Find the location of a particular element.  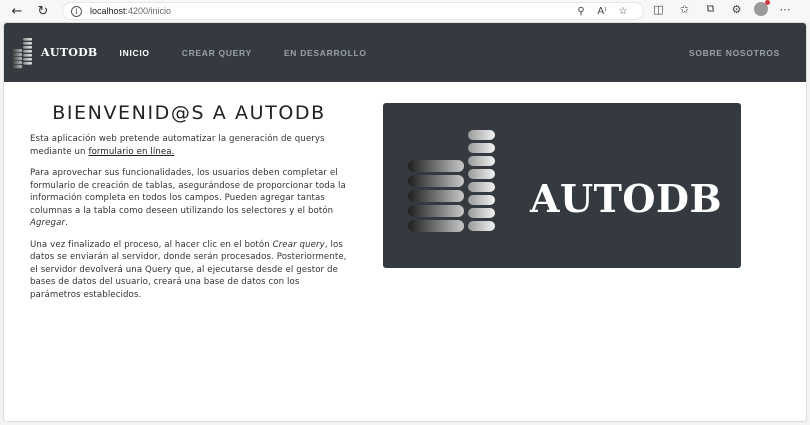

brand: AUTODB is located at coordinates (54, 53).